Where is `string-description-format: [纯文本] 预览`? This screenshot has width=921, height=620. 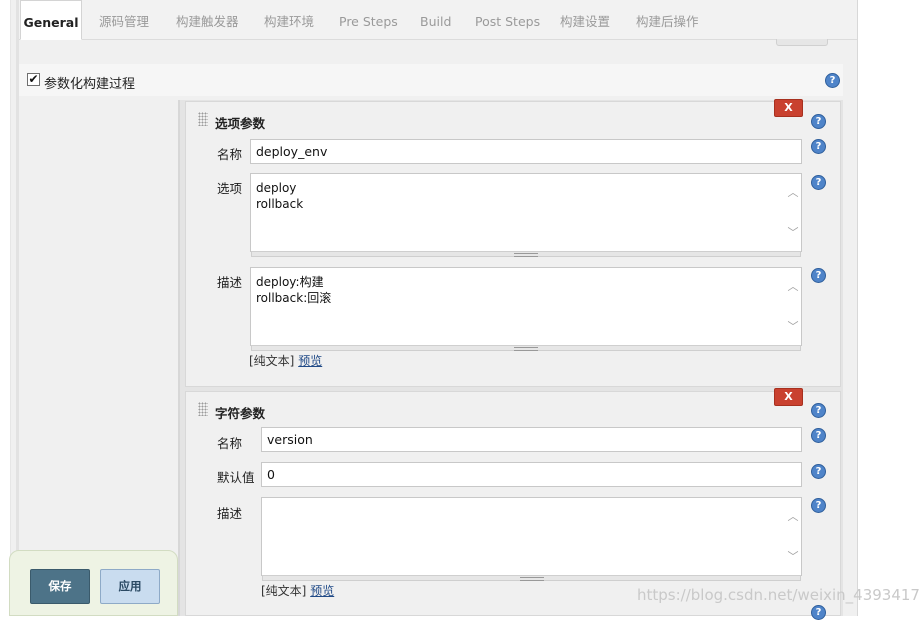
string-description-format: [纯文本] 预览 is located at coordinates (297, 590).